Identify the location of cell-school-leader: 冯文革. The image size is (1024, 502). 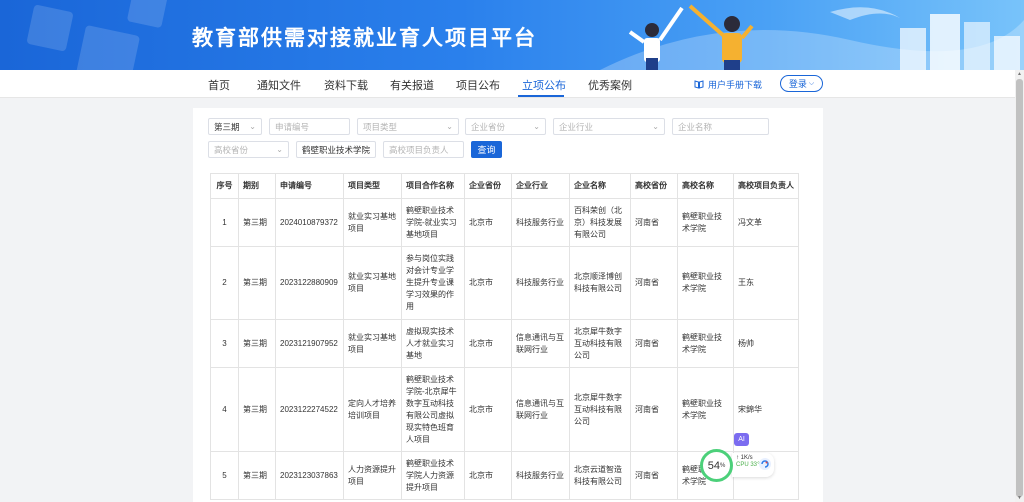
(766, 222).